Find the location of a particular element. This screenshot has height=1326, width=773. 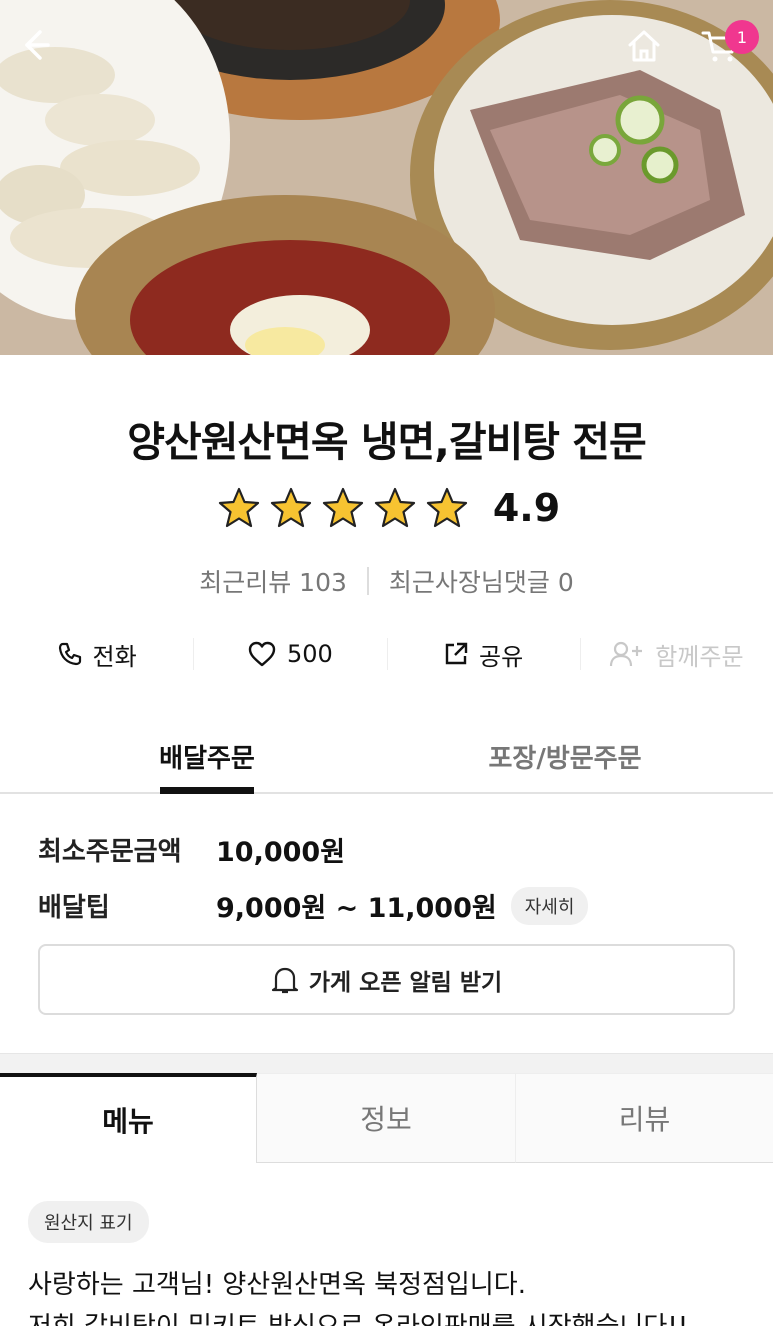

share-button: 공유 is located at coordinates (483, 654).